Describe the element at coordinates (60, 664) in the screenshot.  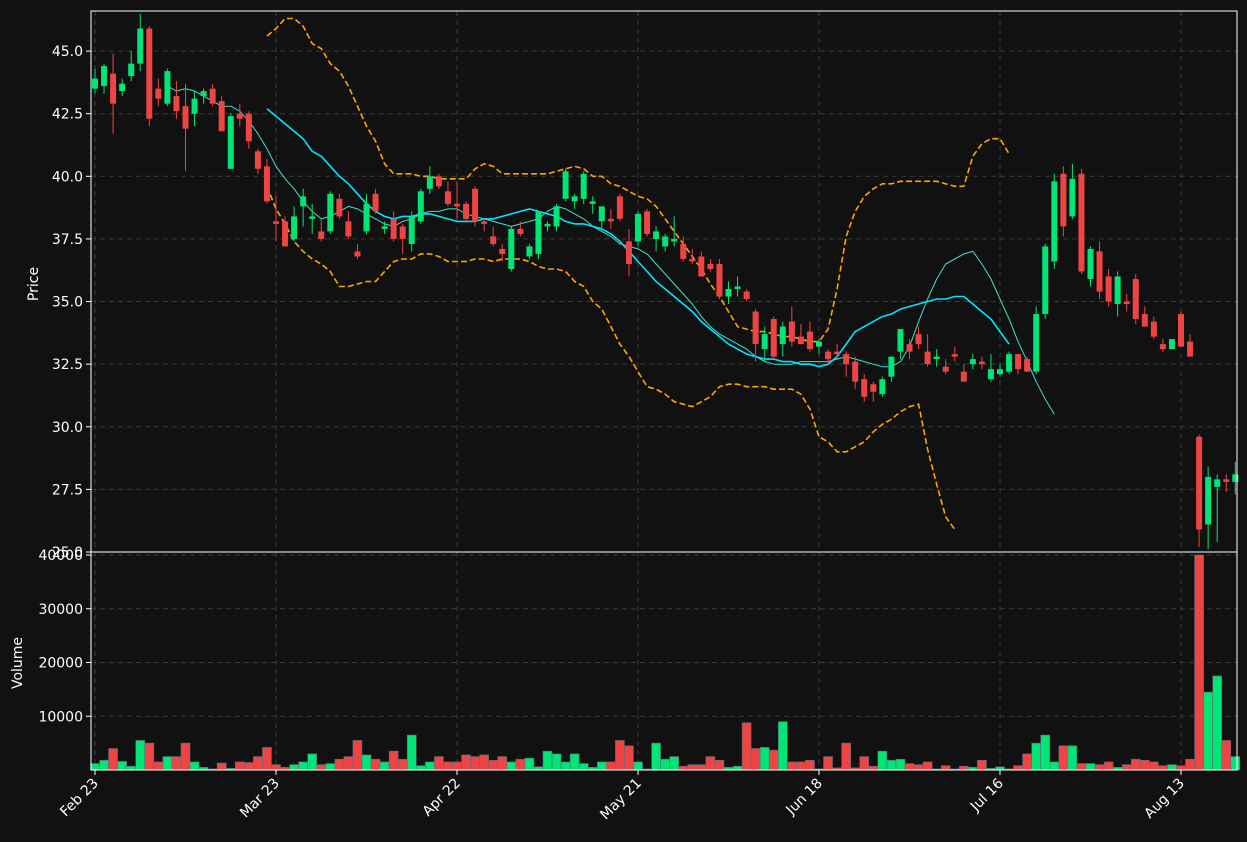
I see `volume-y-tick-label: 20000` at that location.